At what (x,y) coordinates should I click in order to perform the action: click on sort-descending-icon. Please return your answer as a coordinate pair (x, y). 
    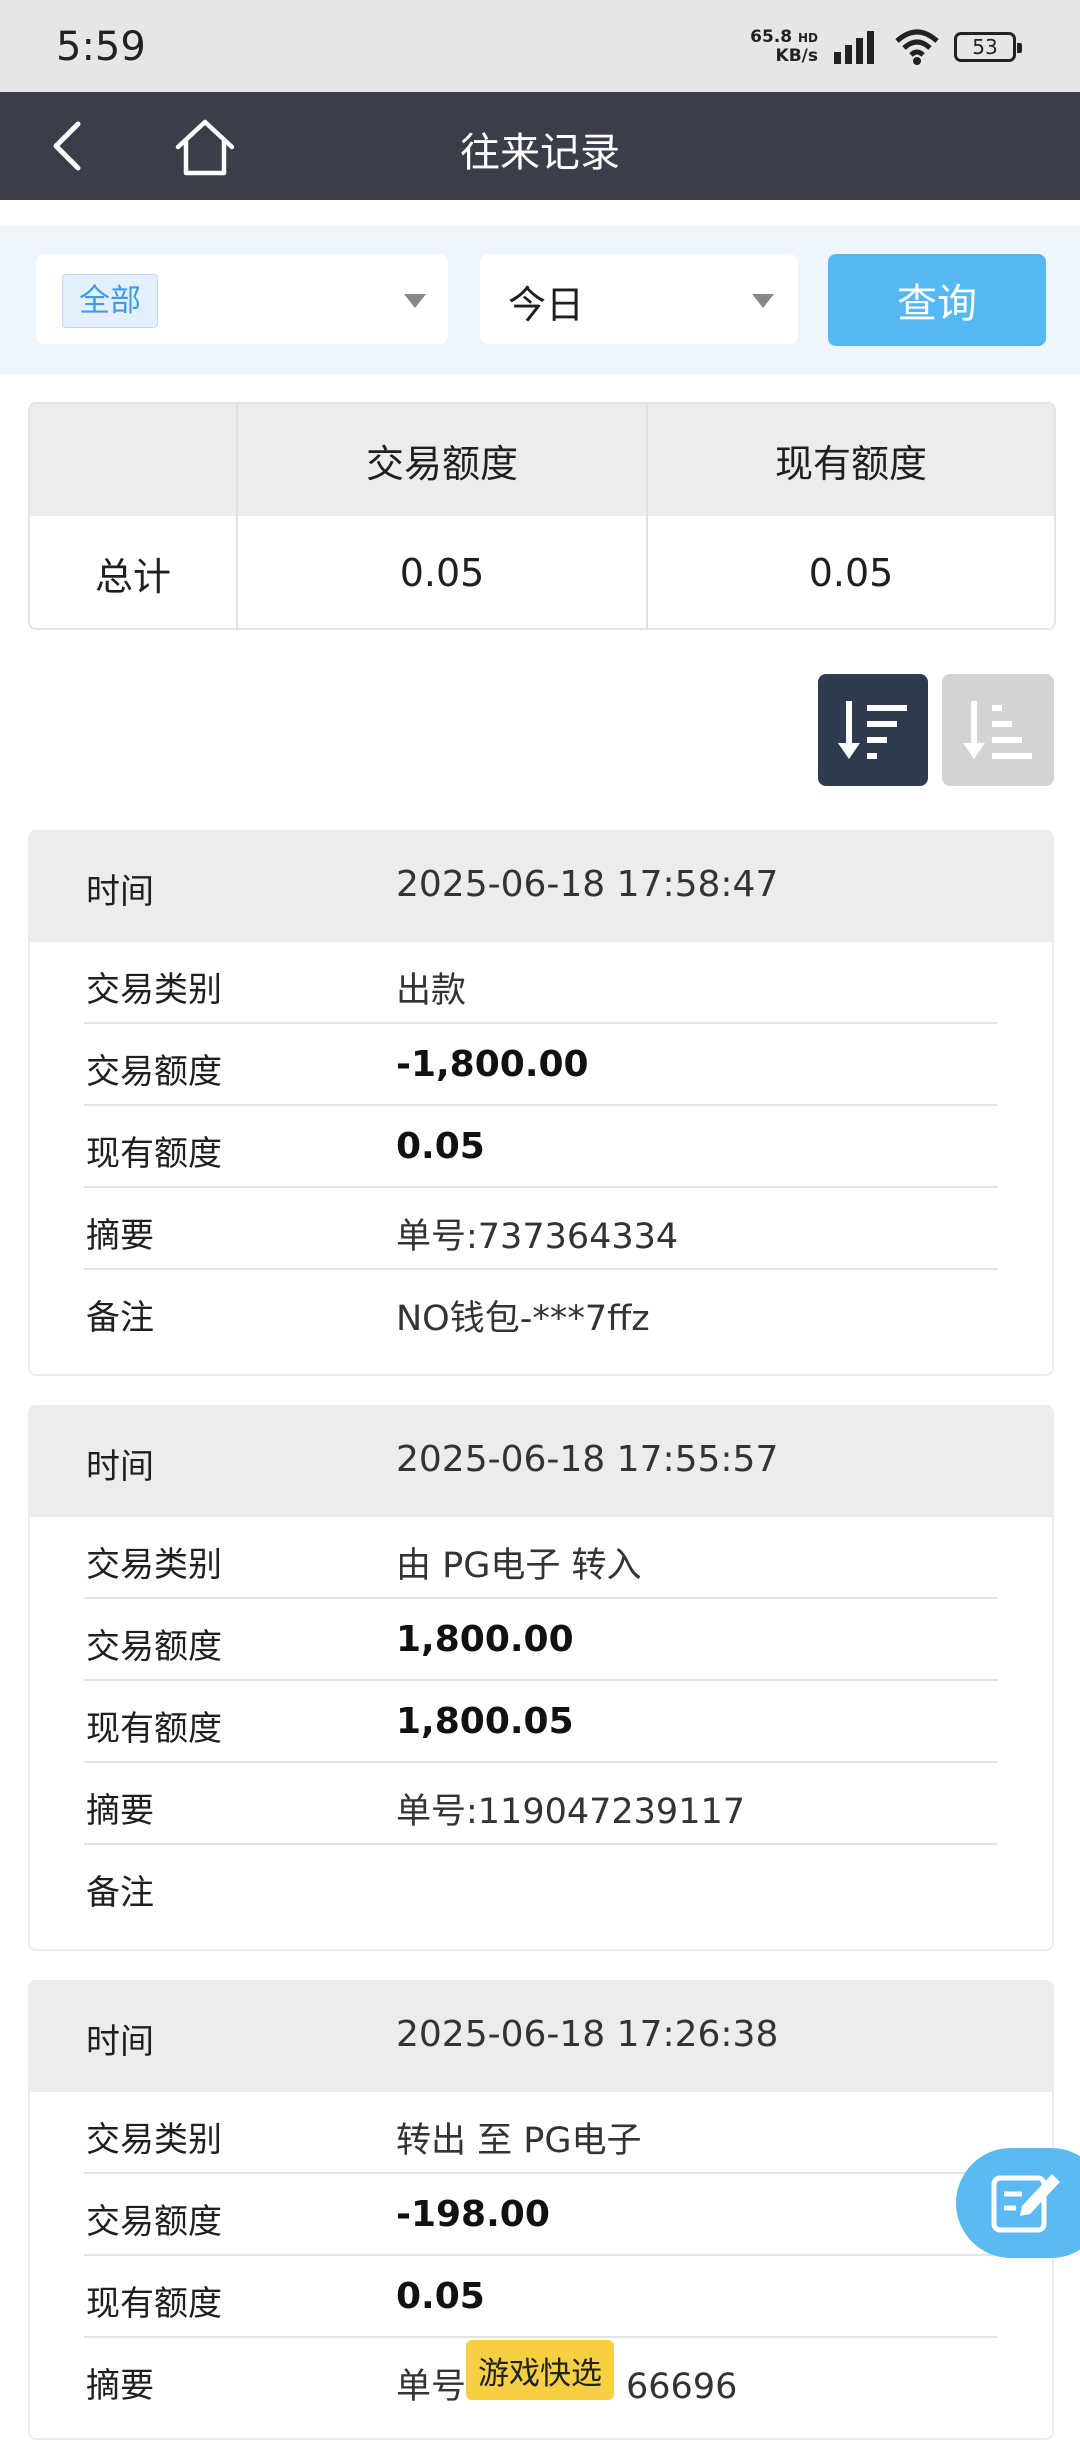
    Looking at the image, I should click on (872, 730).